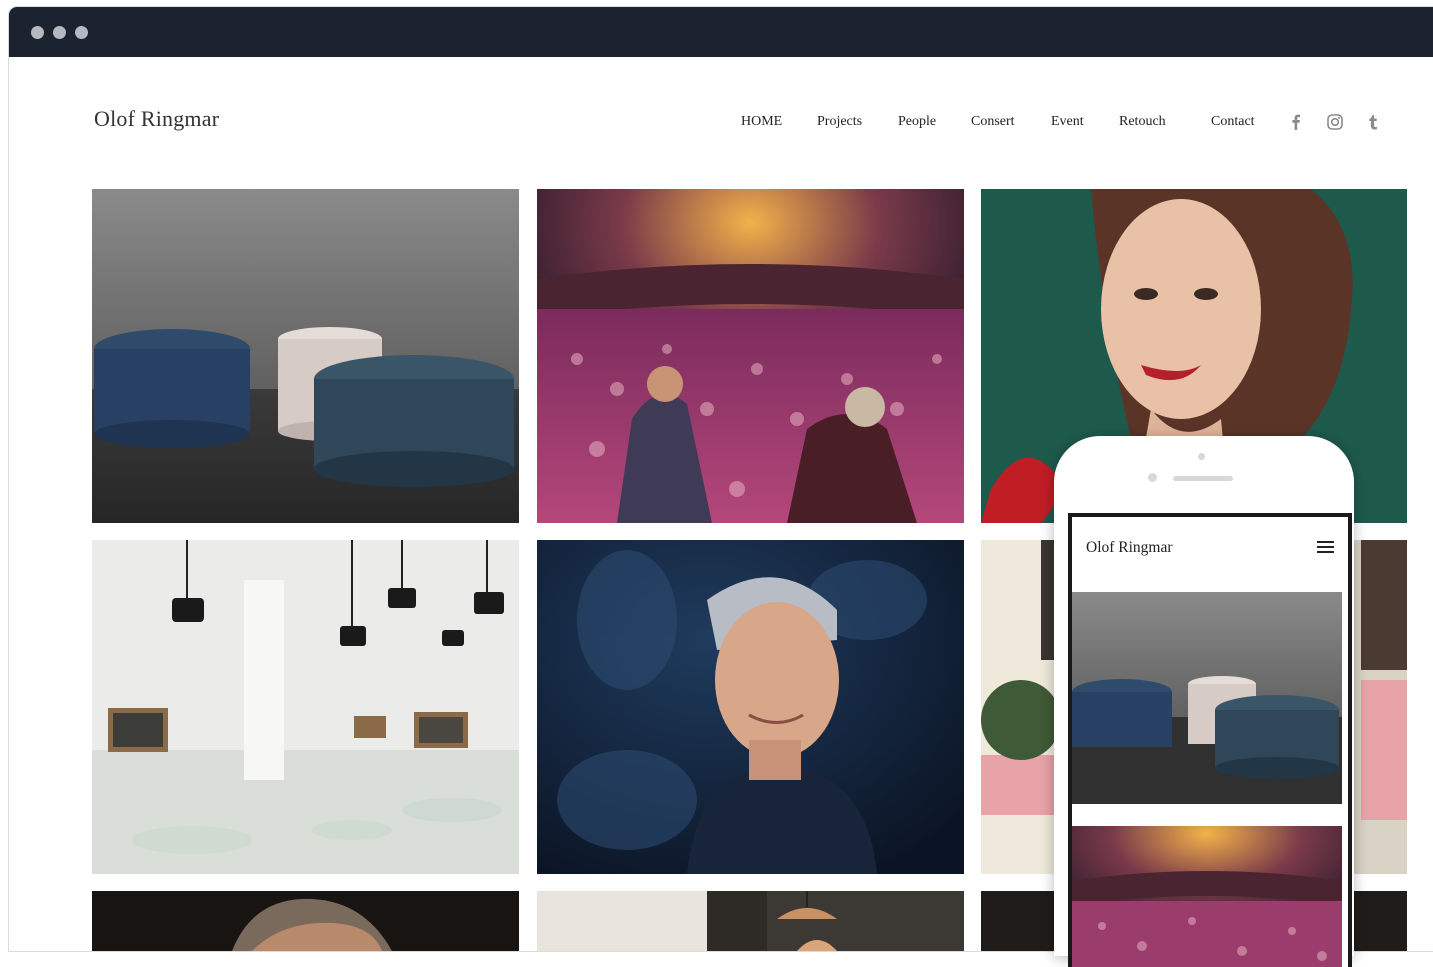 Image resolution: width=1433 pixels, height=967 pixels. I want to click on furniture-poufs-photo, so click(305, 356).